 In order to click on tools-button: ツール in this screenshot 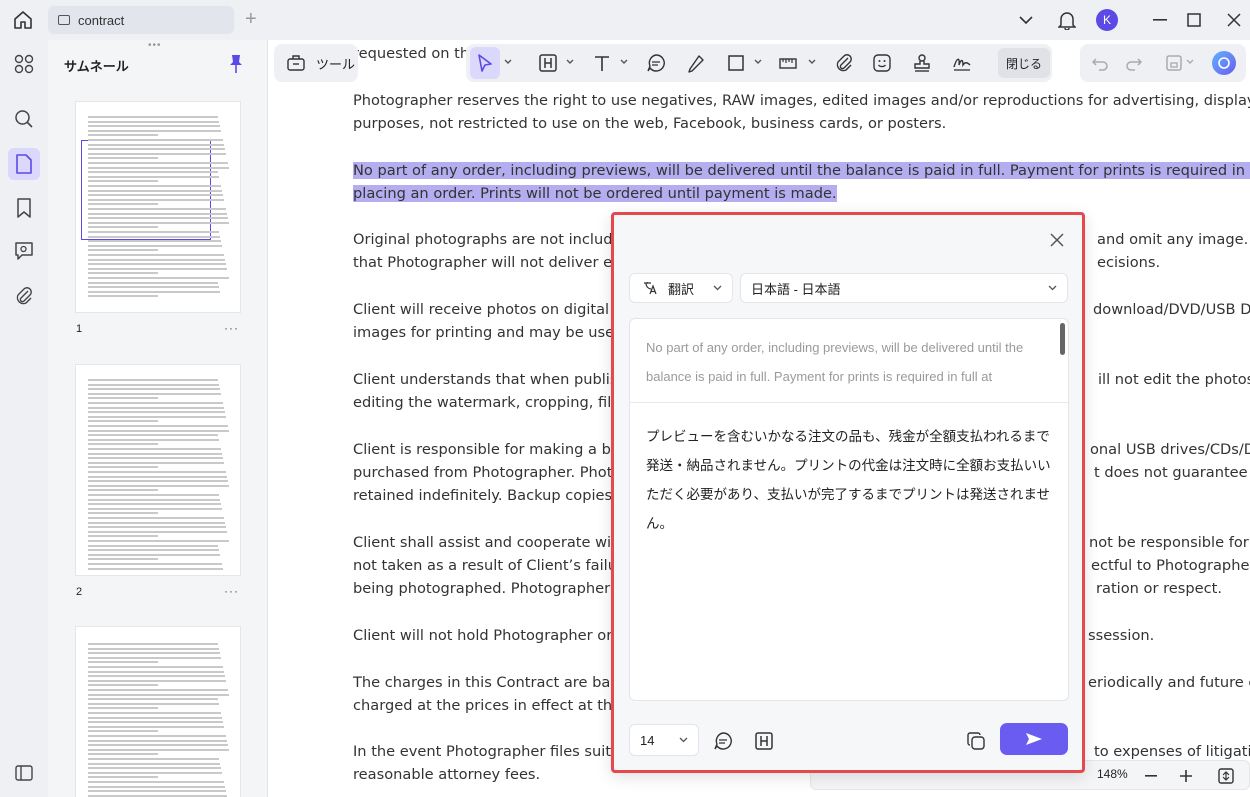, I will do `click(316, 63)`.